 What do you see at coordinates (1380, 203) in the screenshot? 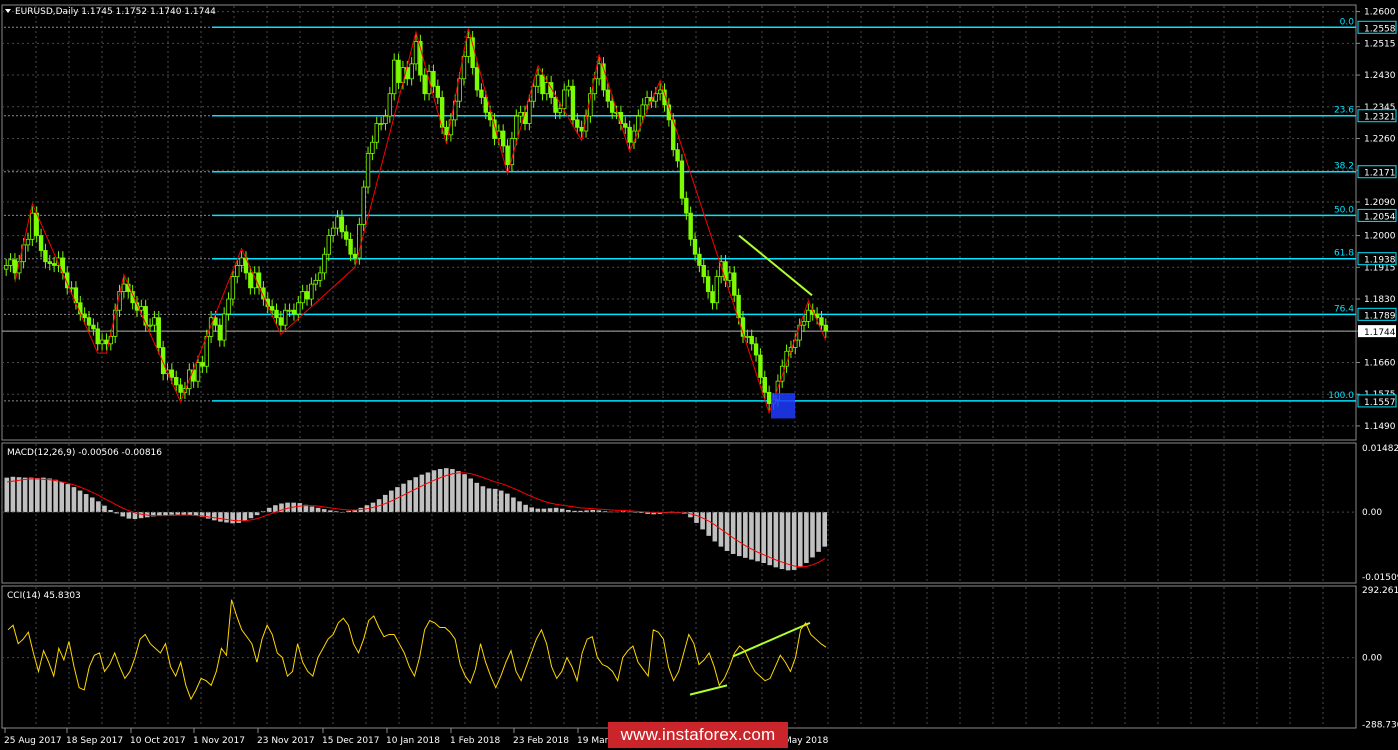
I see `price-tick-label: 1.2090` at bounding box center [1380, 203].